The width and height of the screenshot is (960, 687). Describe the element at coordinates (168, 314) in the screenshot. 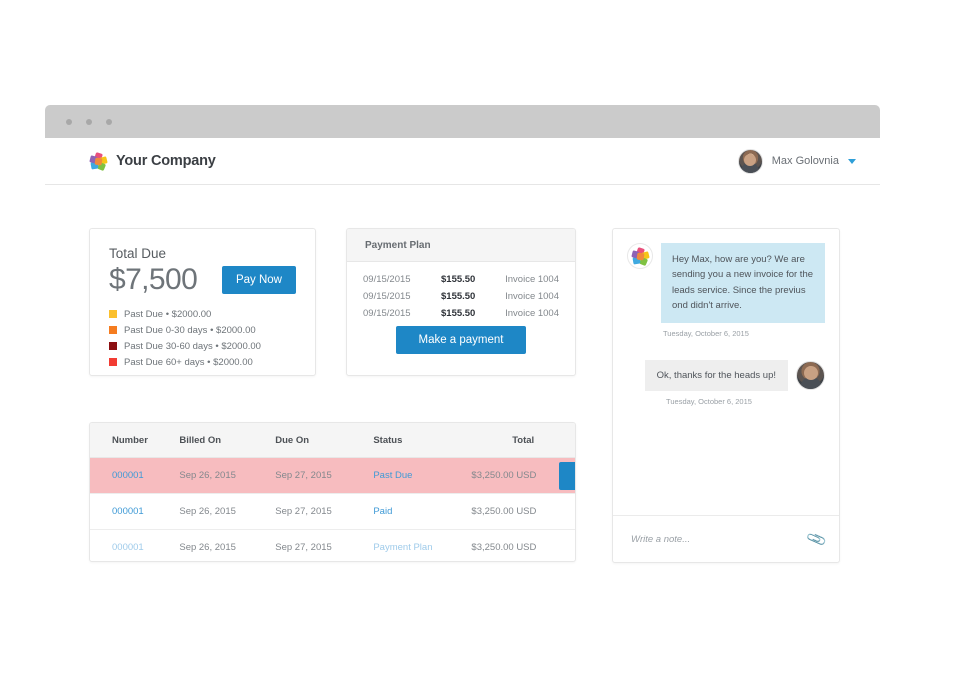

I see `legend-label: Past Due • $2000.00` at that location.